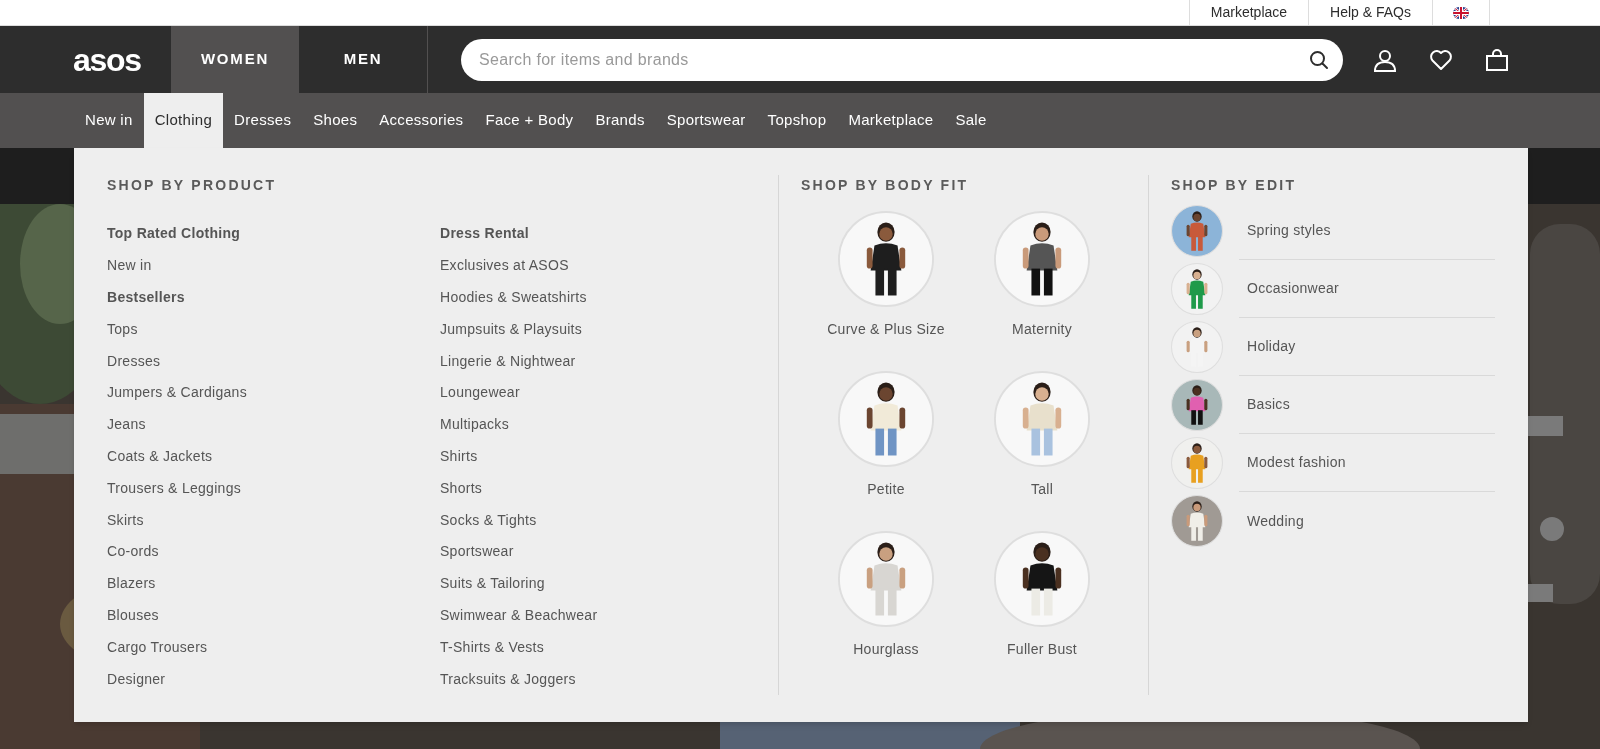 Image resolution: width=1600 pixels, height=749 pixels. What do you see at coordinates (902, 59) in the screenshot?
I see `search-field: Search for items and brands` at bounding box center [902, 59].